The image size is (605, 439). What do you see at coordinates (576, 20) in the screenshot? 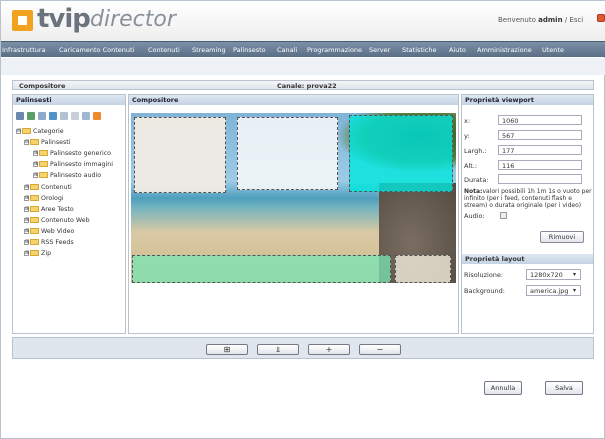
I see `logout-link: Esci` at bounding box center [576, 20].